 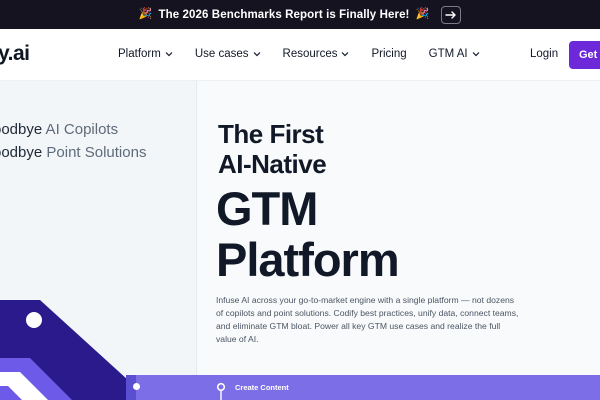 I want to click on headline-line-4: Platform, so click(x=308, y=259).